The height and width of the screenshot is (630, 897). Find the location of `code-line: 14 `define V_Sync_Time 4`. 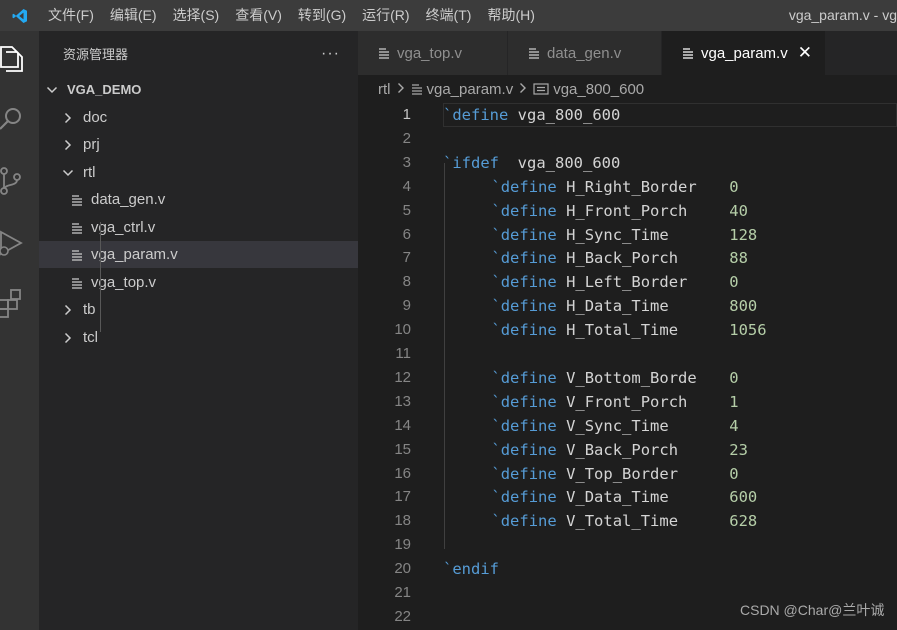

code-line: 14 `define V_Sync_Time 4 is located at coordinates (627, 426).